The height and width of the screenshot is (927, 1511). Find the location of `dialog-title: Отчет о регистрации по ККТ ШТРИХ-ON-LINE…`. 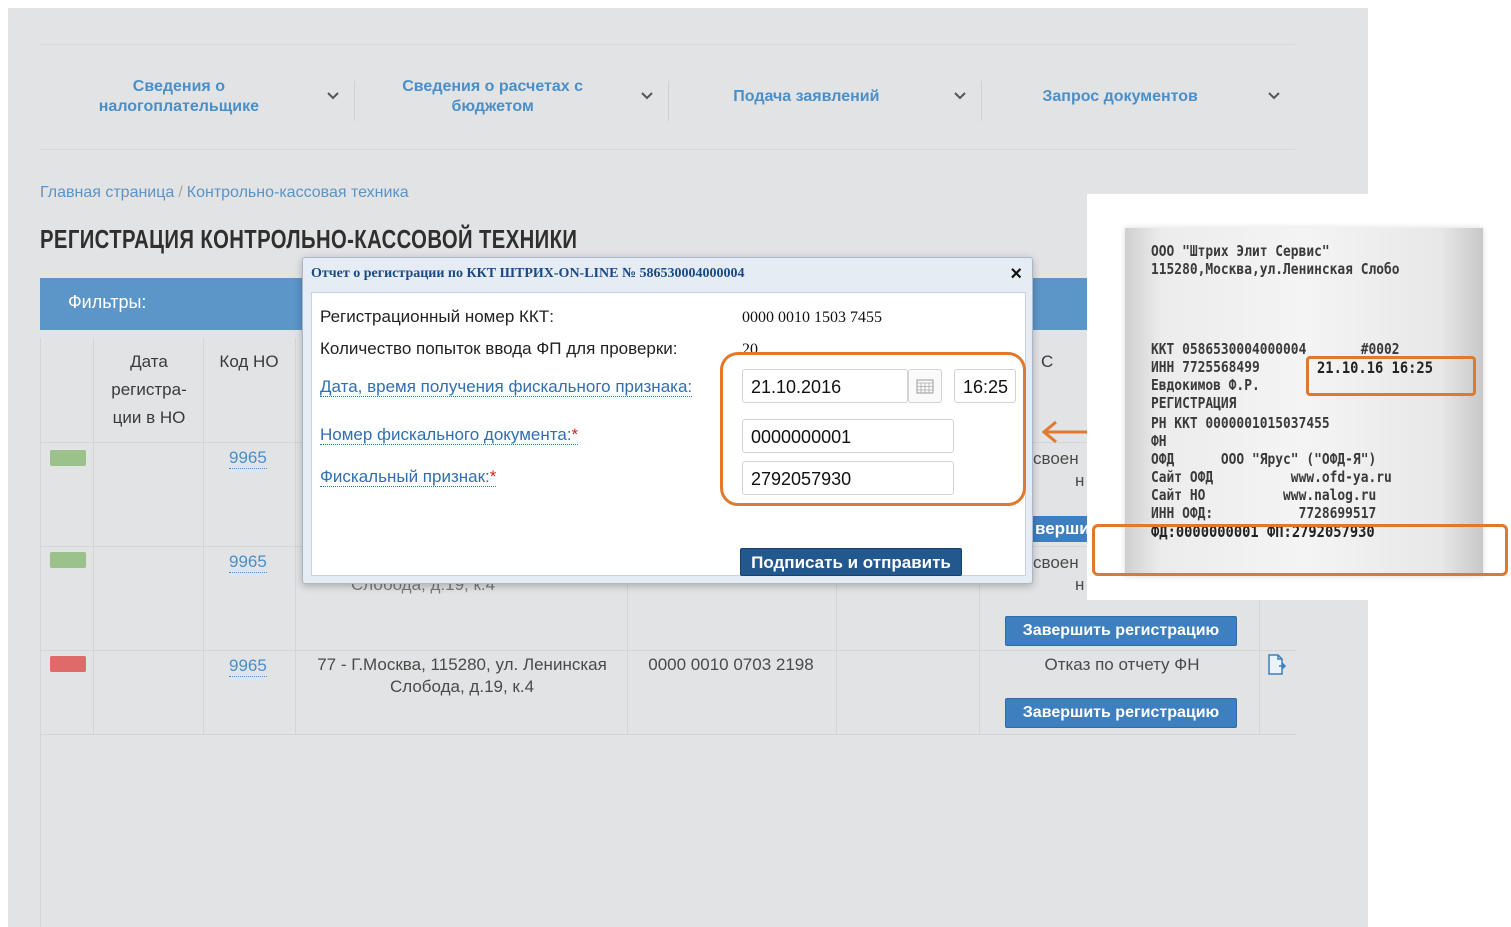

dialog-title: Отчет о регистрации по ККТ ШТРИХ-ON-LINE… is located at coordinates (528, 273).